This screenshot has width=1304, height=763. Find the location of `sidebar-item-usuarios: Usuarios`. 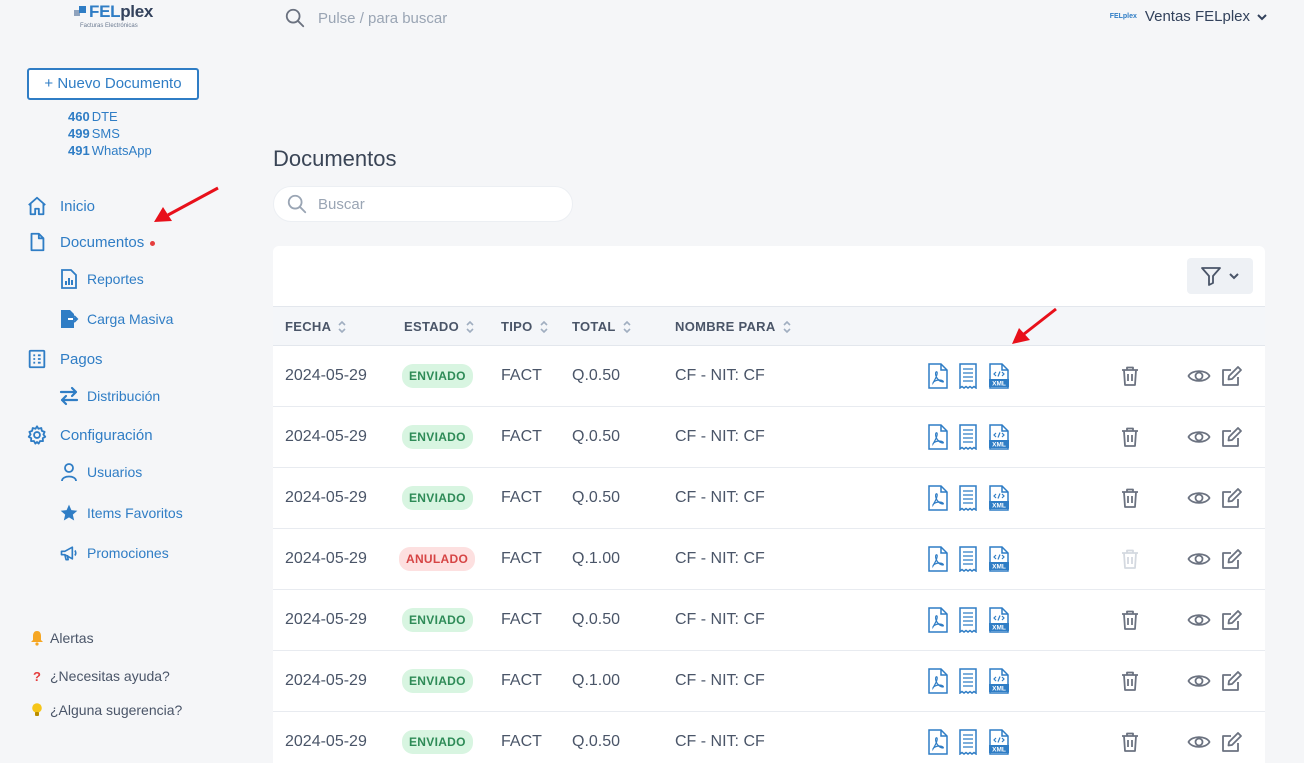

sidebar-item-usuarios: Usuarios is located at coordinates (100, 472).